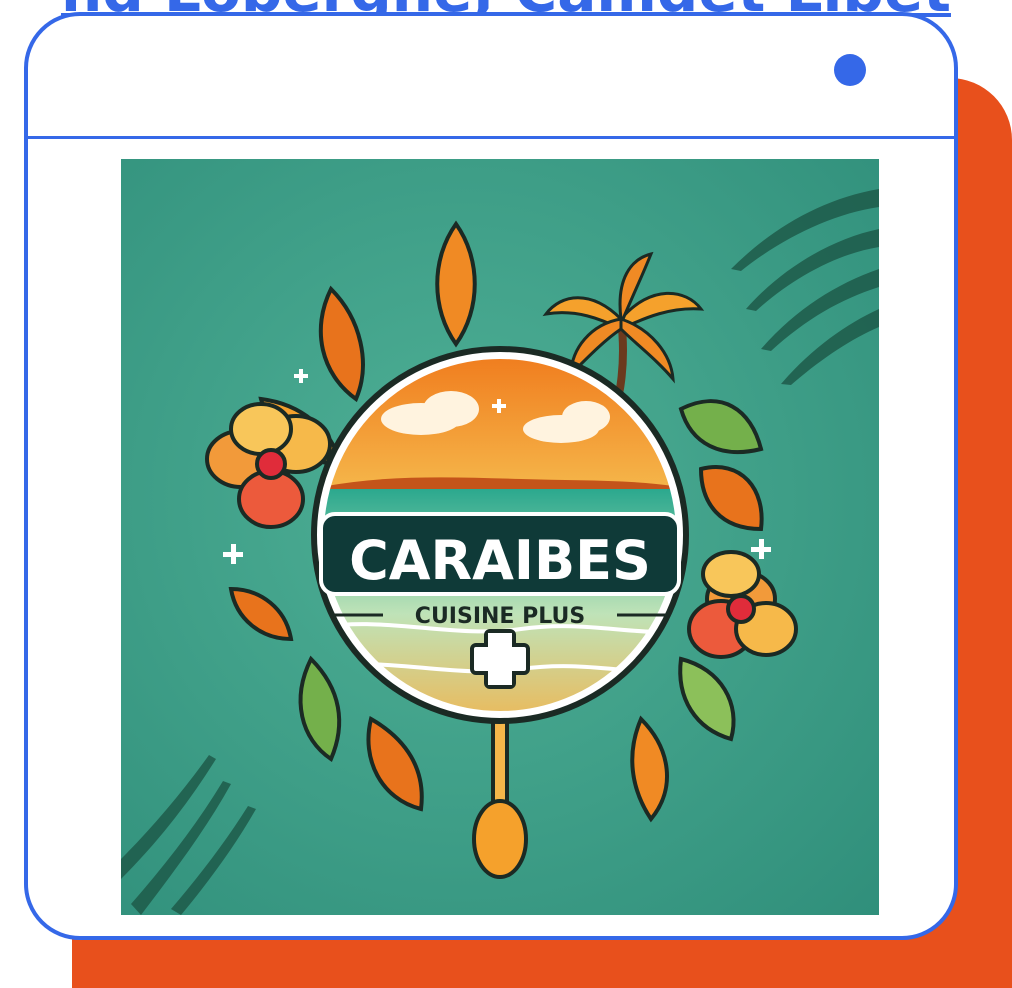 The height and width of the screenshot is (988, 1012). Describe the element at coordinates (500, 560) in the screenshot. I see `logo-brand-name: CARAIBES` at that location.